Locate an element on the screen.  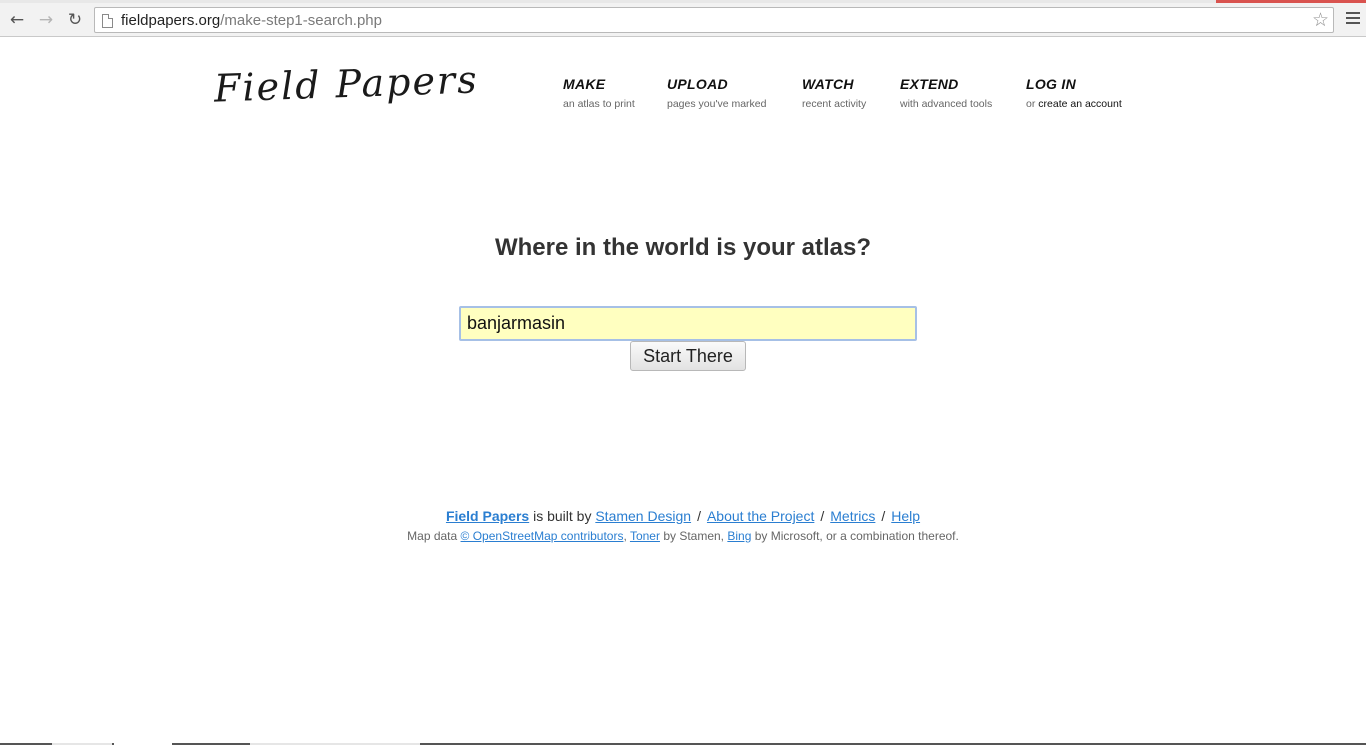
nav-make: MAKE an atlas to print is located at coordinates (599, 93).